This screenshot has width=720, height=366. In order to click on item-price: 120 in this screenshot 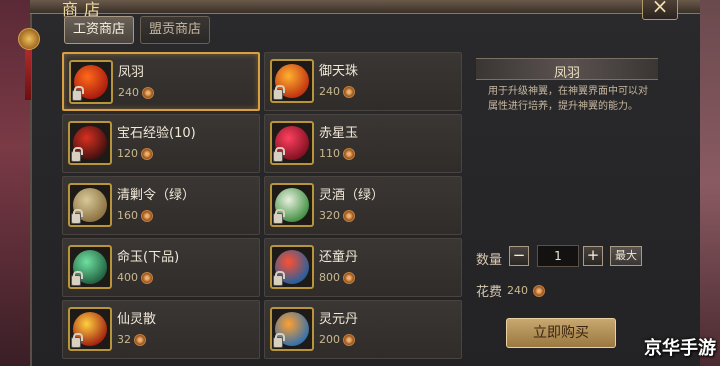, I will do `click(127, 153)`.